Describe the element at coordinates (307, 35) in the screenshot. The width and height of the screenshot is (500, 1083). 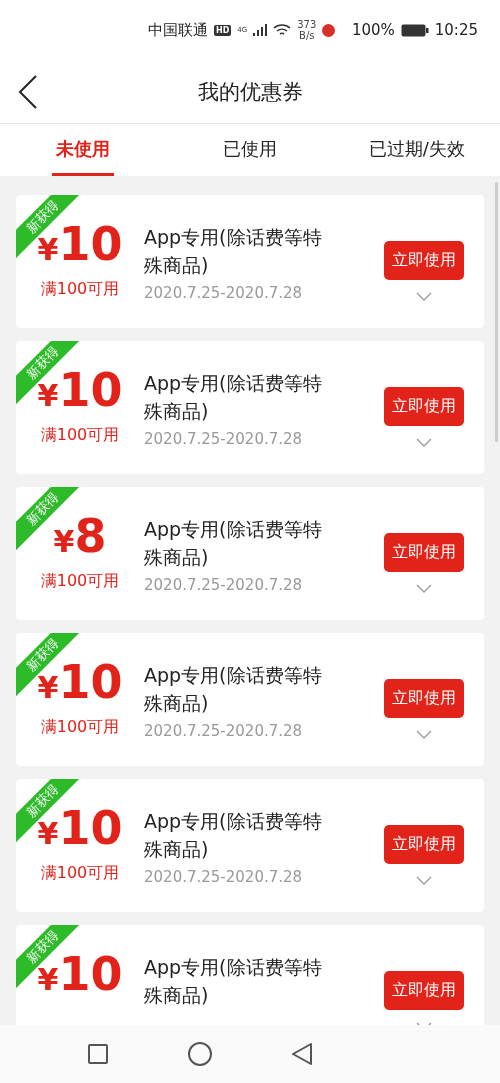
I see `speed-unit: B/s` at that location.